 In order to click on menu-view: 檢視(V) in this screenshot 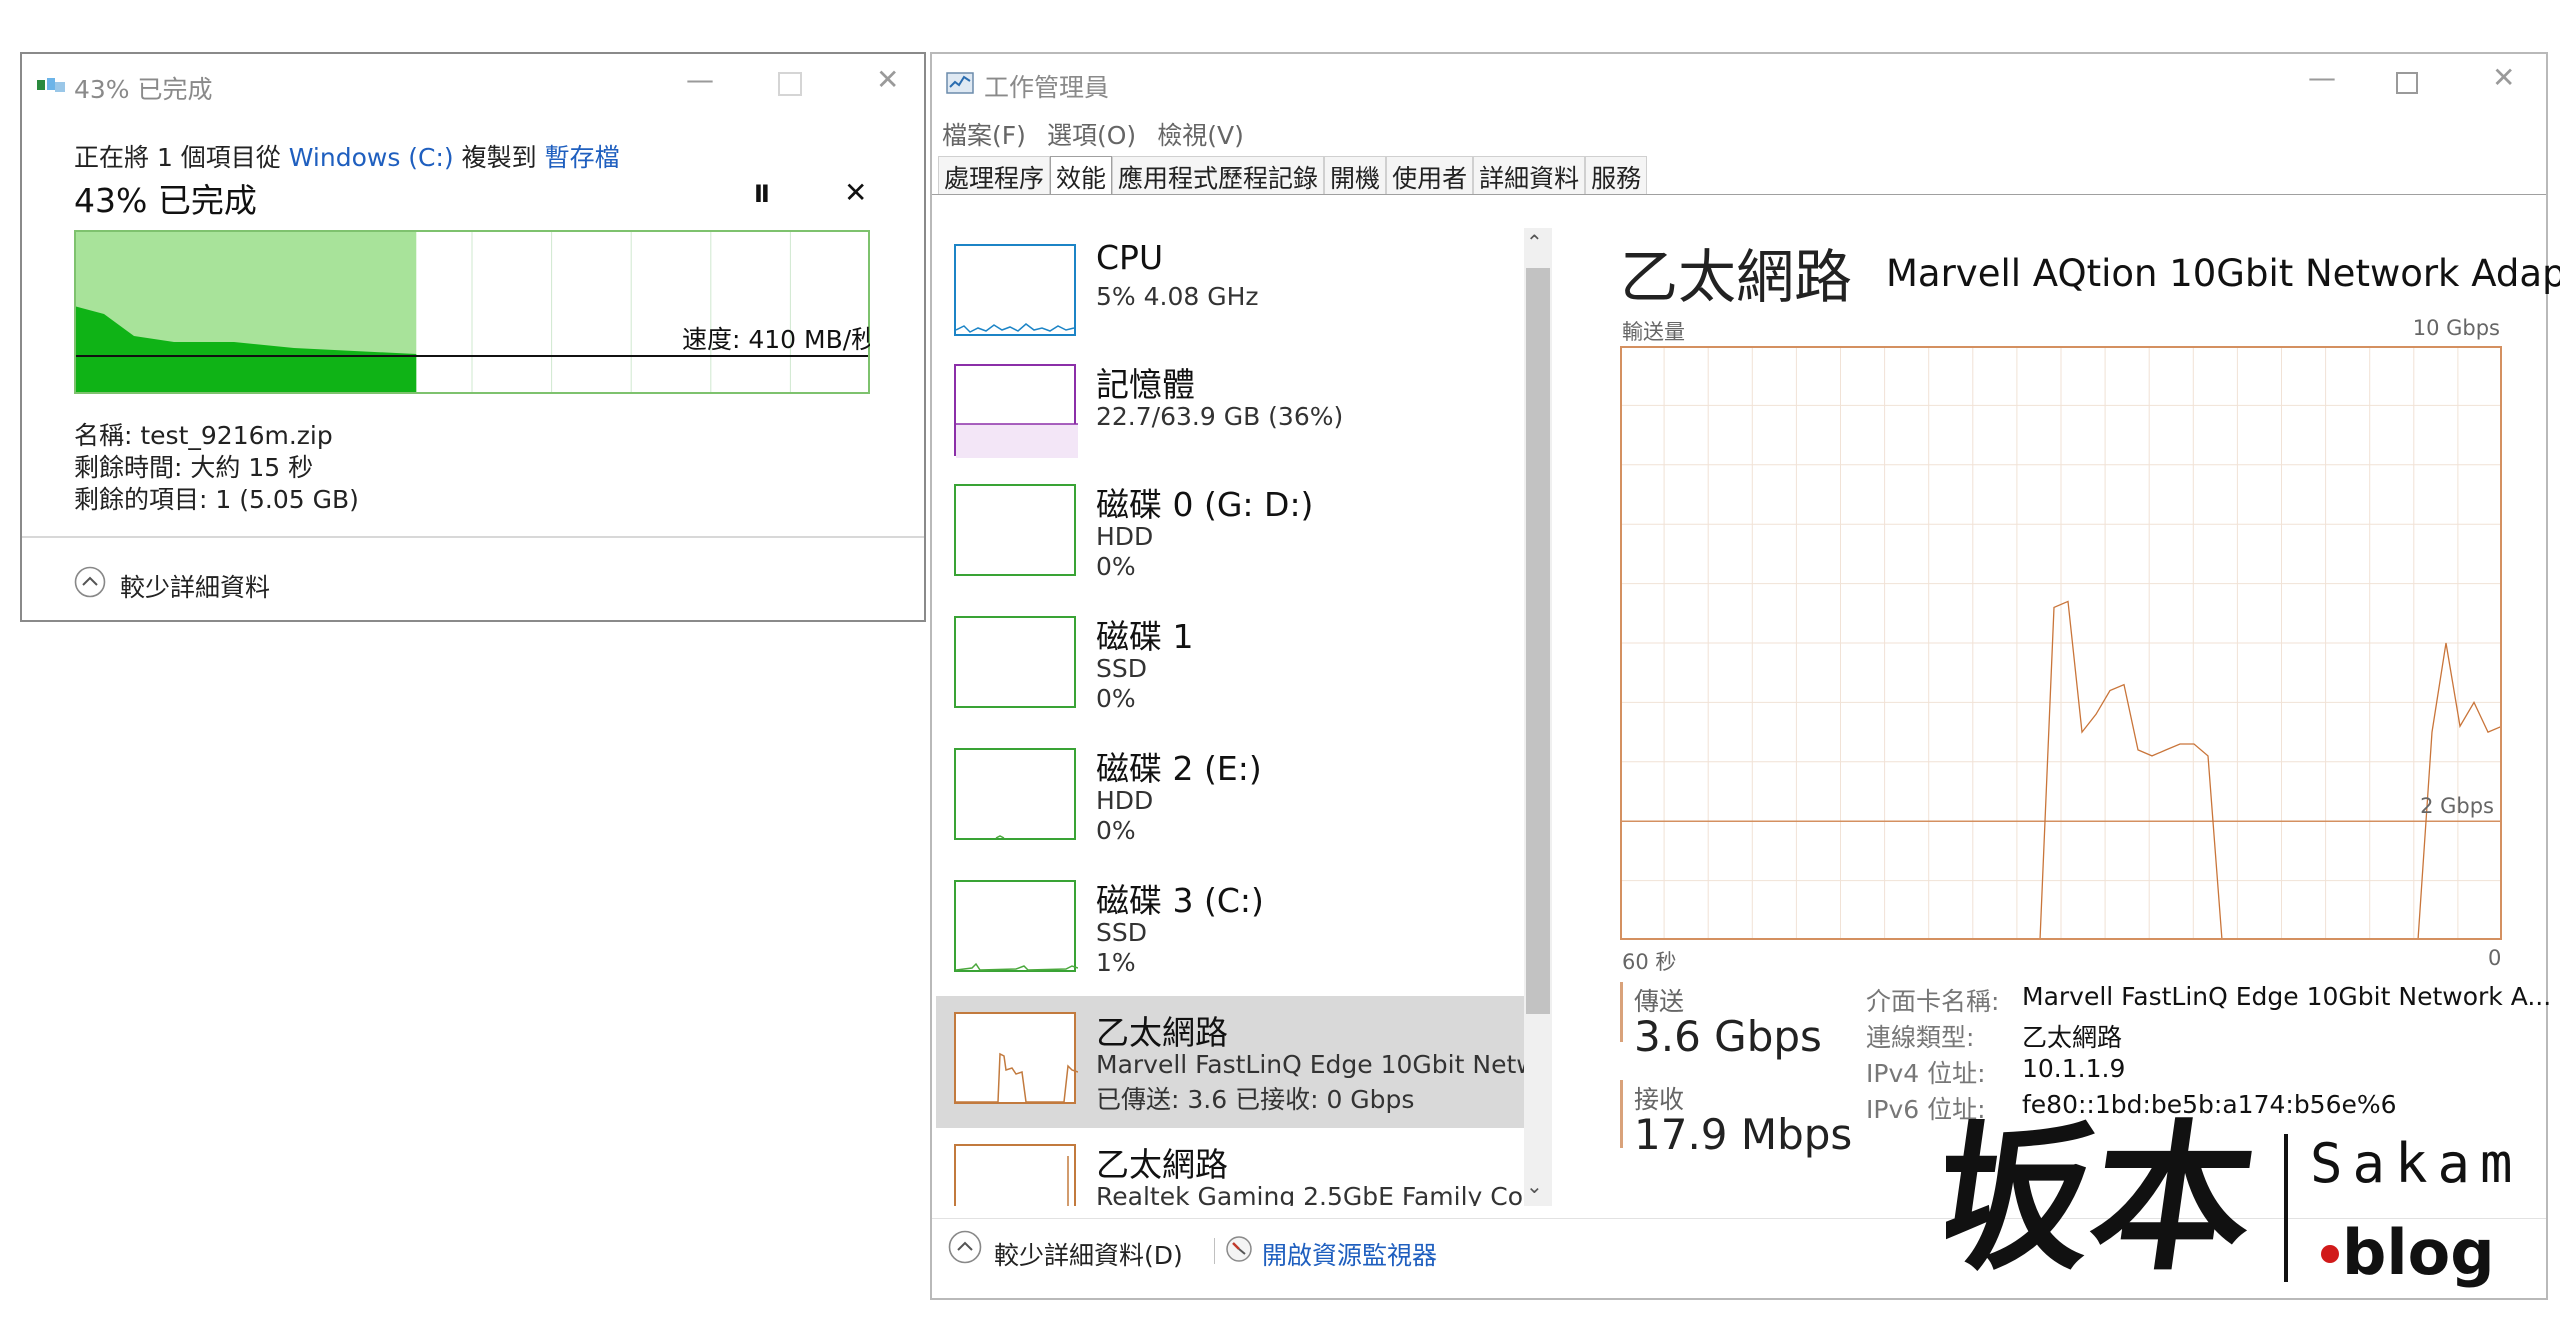, I will do `click(1200, 134)`.